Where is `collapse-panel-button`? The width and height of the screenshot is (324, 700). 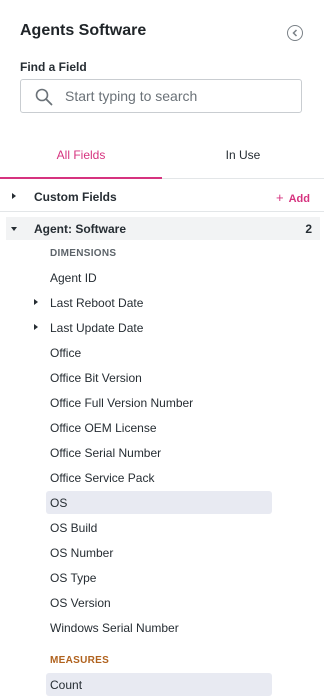 collapse-panel-button is located at coordinates (295, 33).